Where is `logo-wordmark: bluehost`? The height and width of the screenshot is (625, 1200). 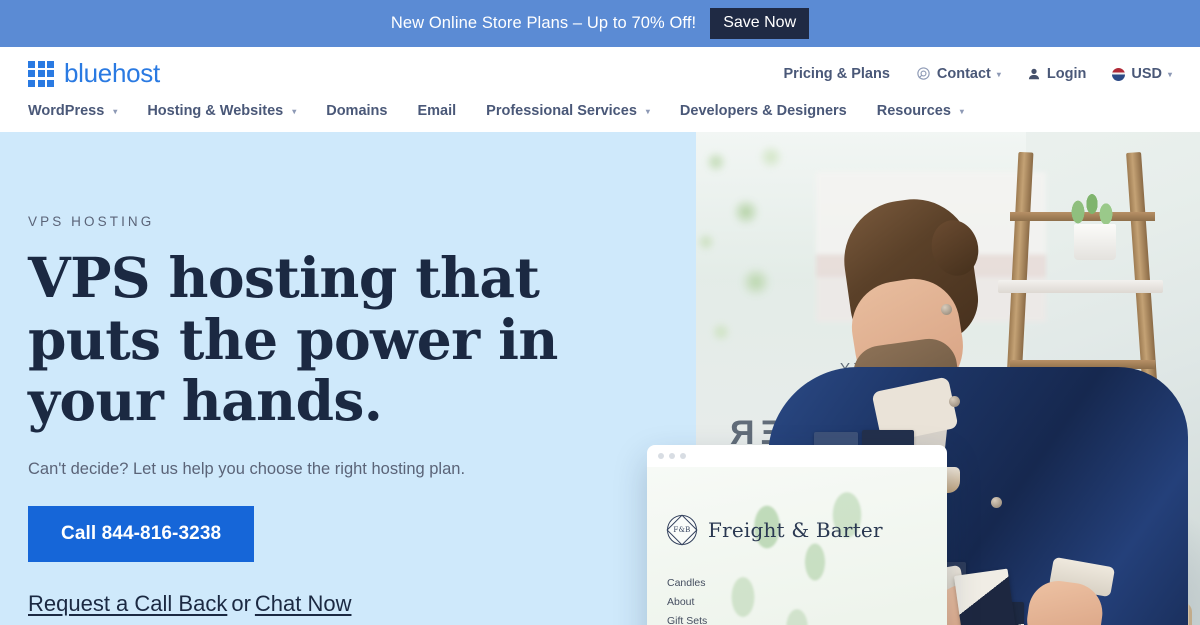
logo-wordmark: bluehost is located at coordinates (112, 73).